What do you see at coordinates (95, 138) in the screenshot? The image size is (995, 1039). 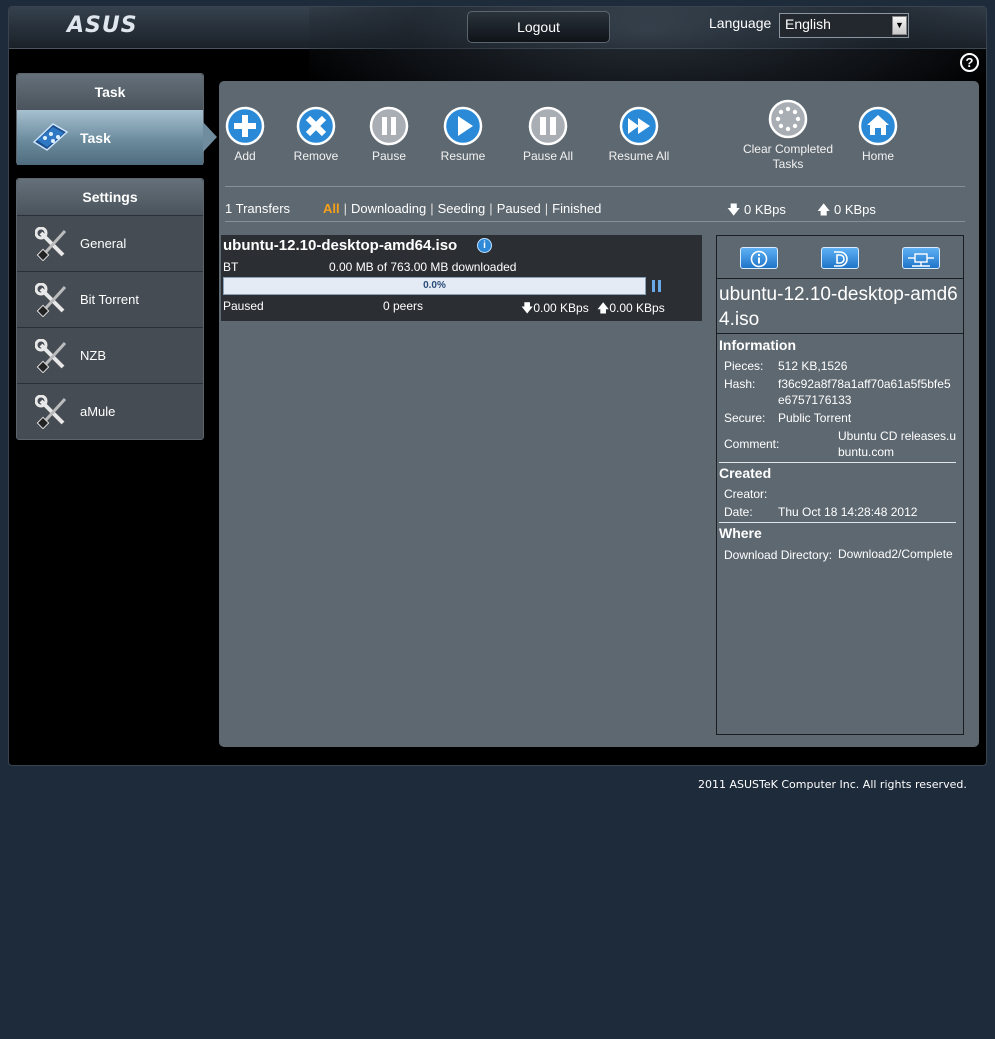 I see `sidebar-item-label: Task` at bounding box center [95, 138].